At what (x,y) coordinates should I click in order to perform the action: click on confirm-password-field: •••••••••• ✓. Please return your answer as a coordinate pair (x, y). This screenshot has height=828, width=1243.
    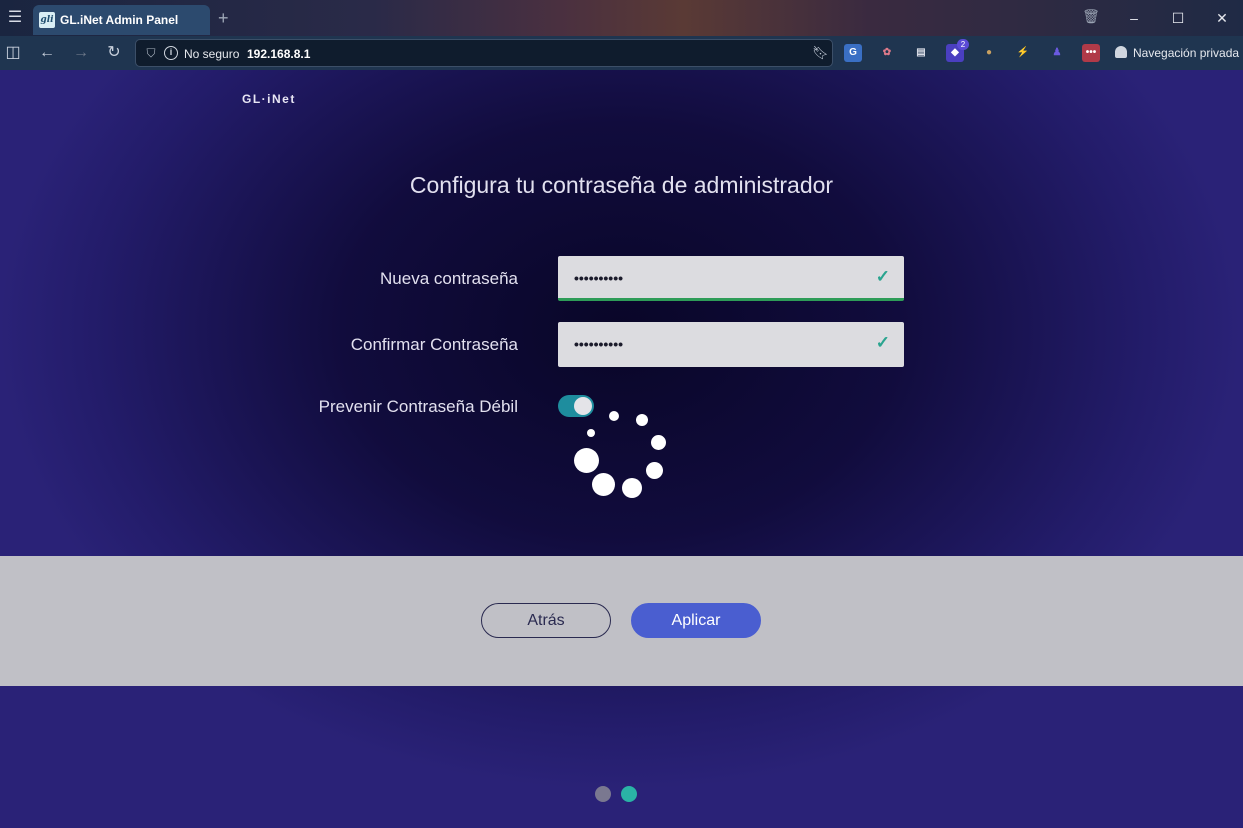
    Looking at the image, I should click on (731, 344).